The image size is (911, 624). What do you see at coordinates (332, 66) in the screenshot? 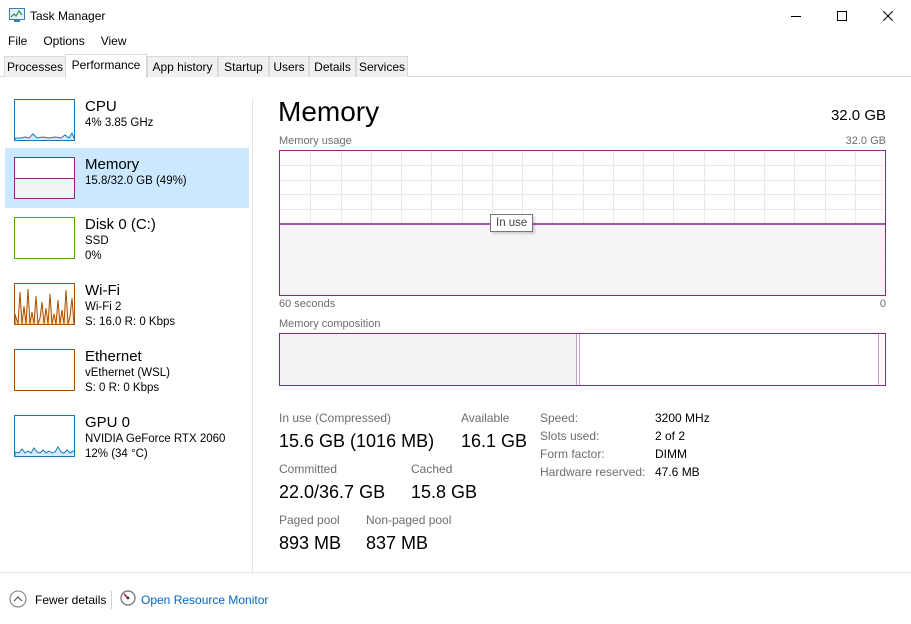
I see `tab-details: Details` at bounding box center [332, 66].